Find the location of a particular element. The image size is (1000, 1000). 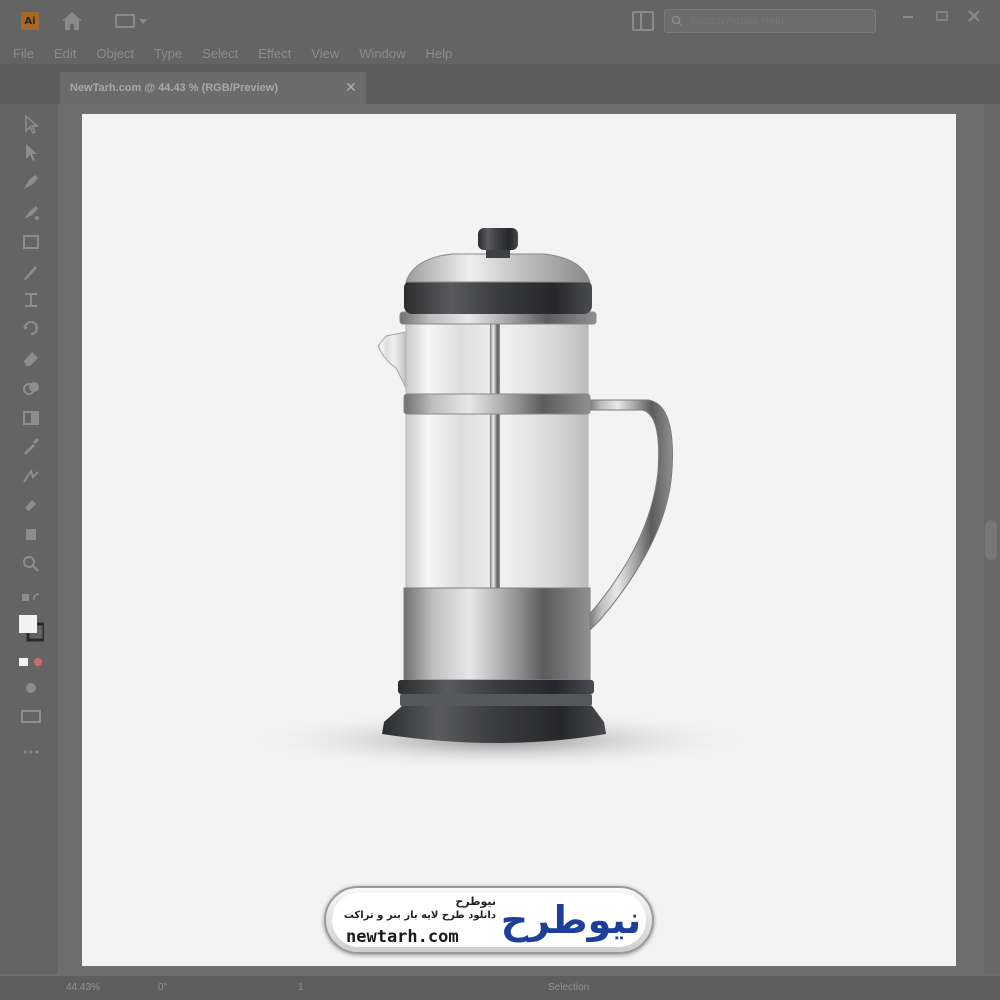

spout is located at coordinates (392, 360).